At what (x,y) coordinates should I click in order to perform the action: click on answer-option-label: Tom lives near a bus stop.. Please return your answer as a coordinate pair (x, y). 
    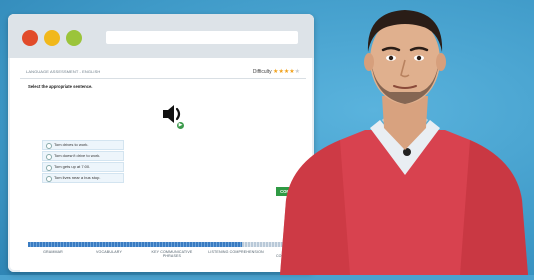
    Looking at the image, I should click on (77, 177).